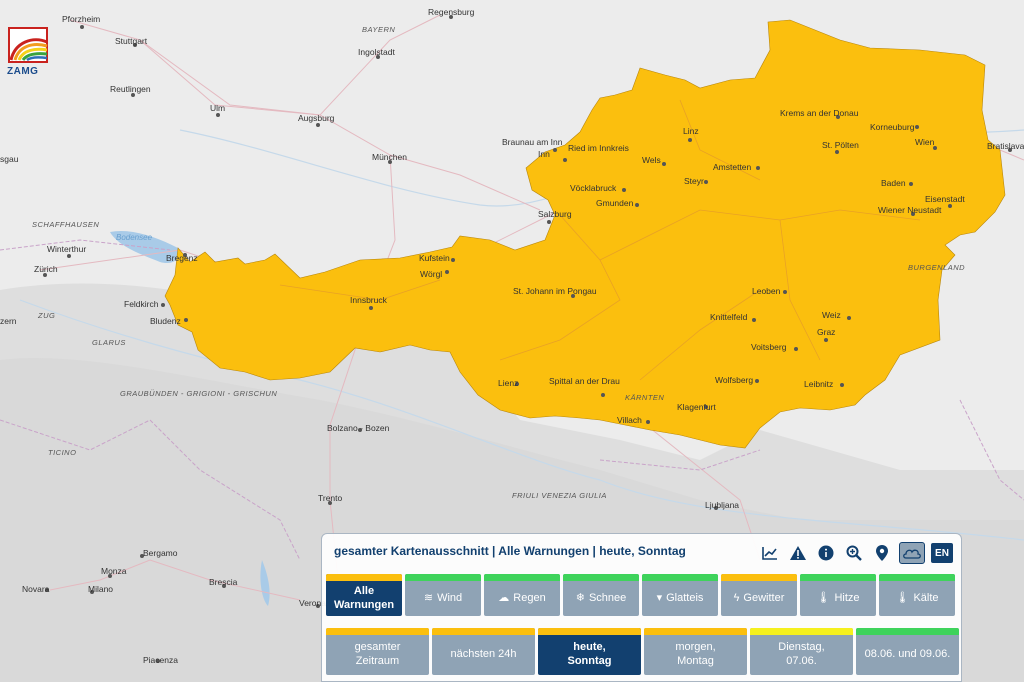  What do you see at coordinates (1005, 146) in the screenshot?
I see `svg-text: Bratislava` at bounding box center [1005, 146].